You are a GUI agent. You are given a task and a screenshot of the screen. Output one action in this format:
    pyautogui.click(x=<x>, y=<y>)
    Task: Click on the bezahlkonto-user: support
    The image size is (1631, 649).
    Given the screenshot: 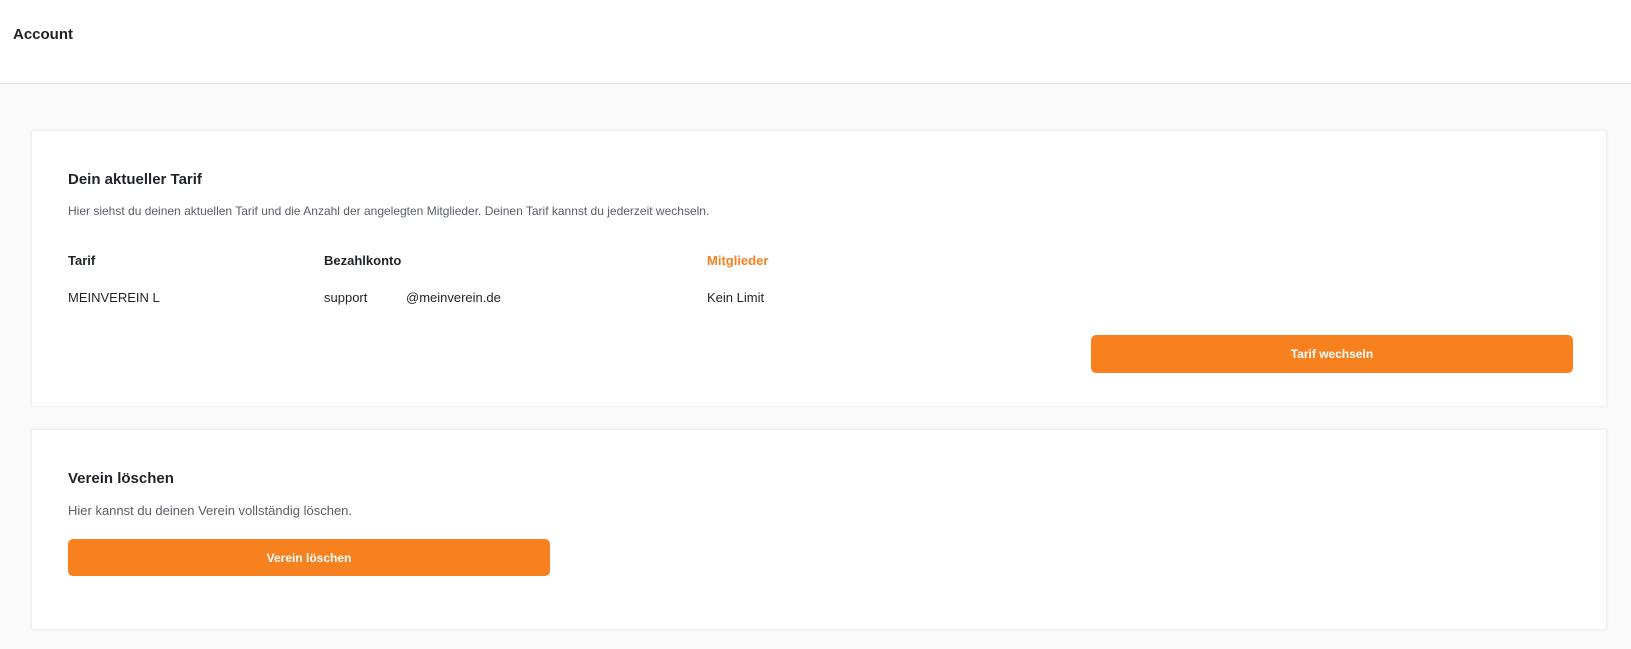 What is the action you would take?
    pyautogui.click(x=346, y=297)
    